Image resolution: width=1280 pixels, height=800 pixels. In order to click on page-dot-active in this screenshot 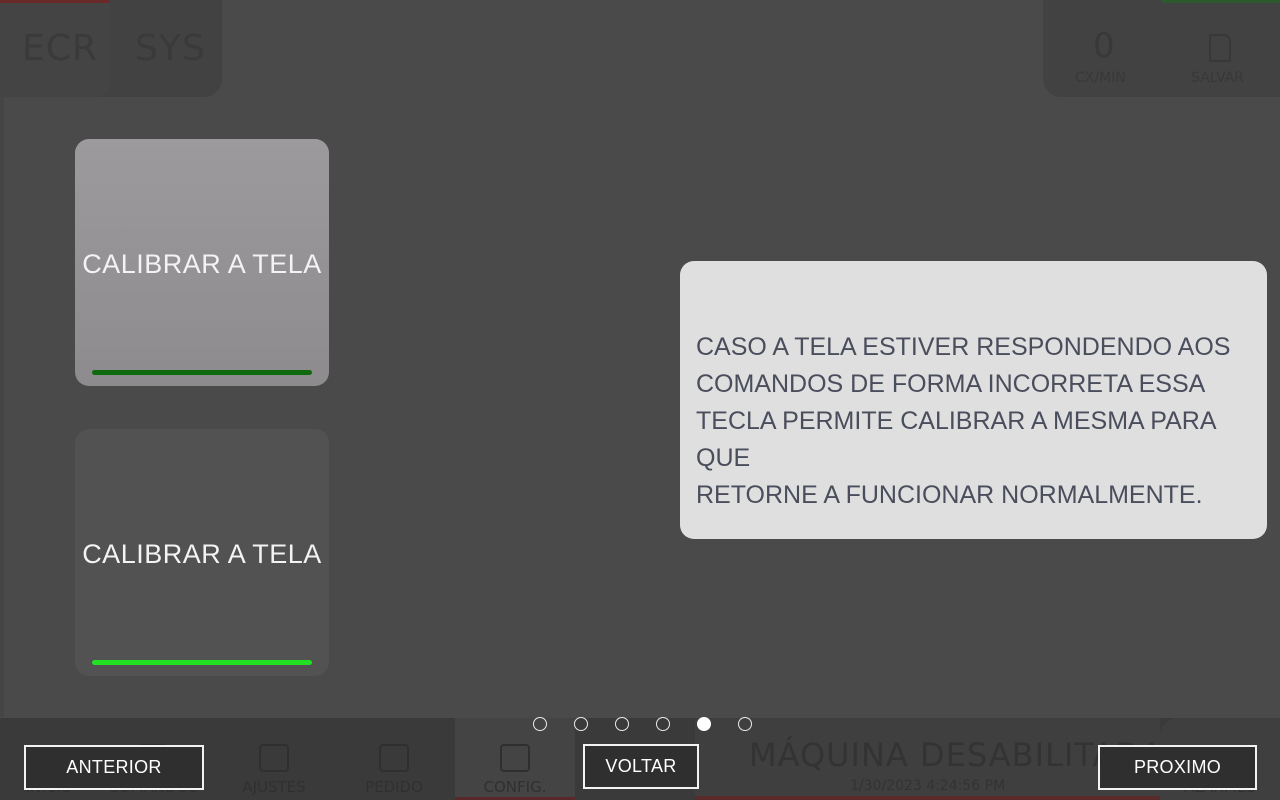, I will do `click(704, 724)`.